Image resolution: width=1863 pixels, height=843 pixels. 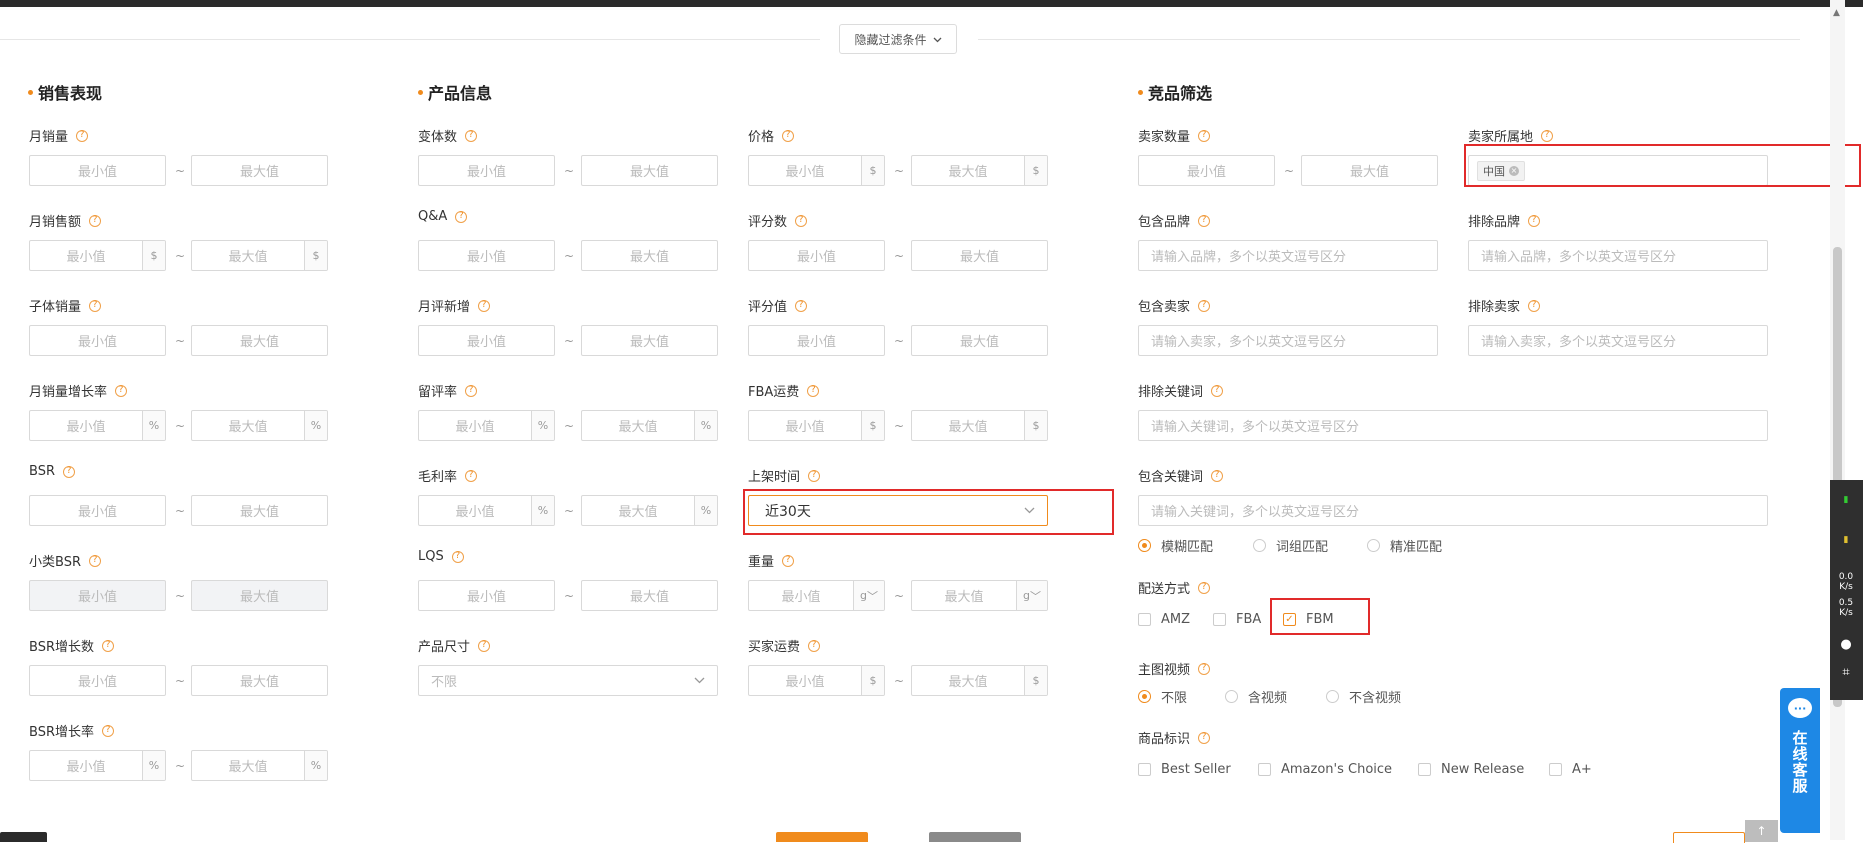 What do you see at coordinates (486, 255) in the screenshot?
I see `qa-min-input: 最小值` at bounding box center [486, 255].